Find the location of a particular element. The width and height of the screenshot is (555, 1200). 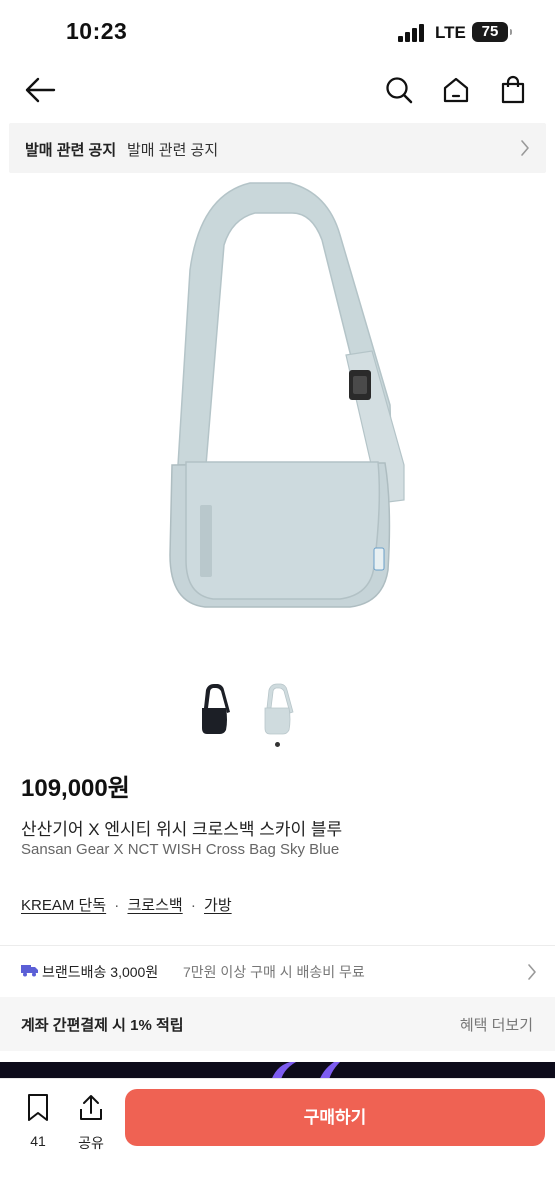

product-name-korean: 산산기어 X 엔시티 위시 크로스백 스카이 블루 is located at coordinates (182, 829).